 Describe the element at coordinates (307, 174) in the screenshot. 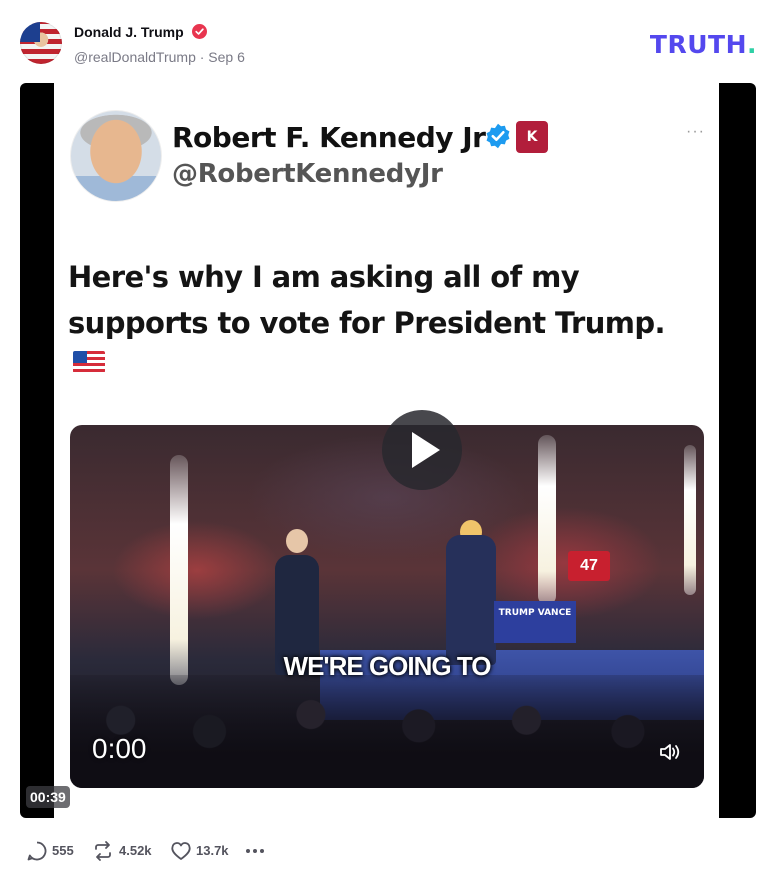

I see `tweet-author-handle: @RobertKennedyJr` at that location.